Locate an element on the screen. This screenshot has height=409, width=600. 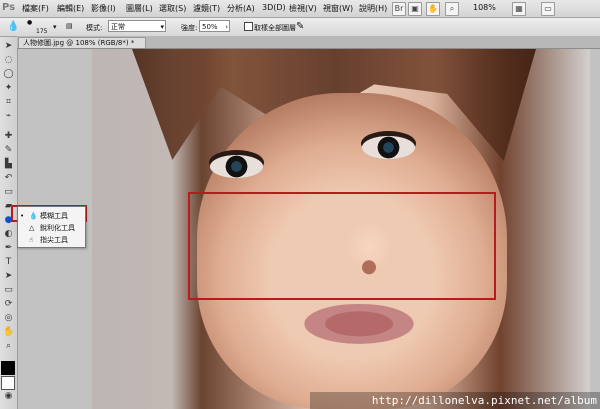
left-eye is located at coordinates (236, 166).